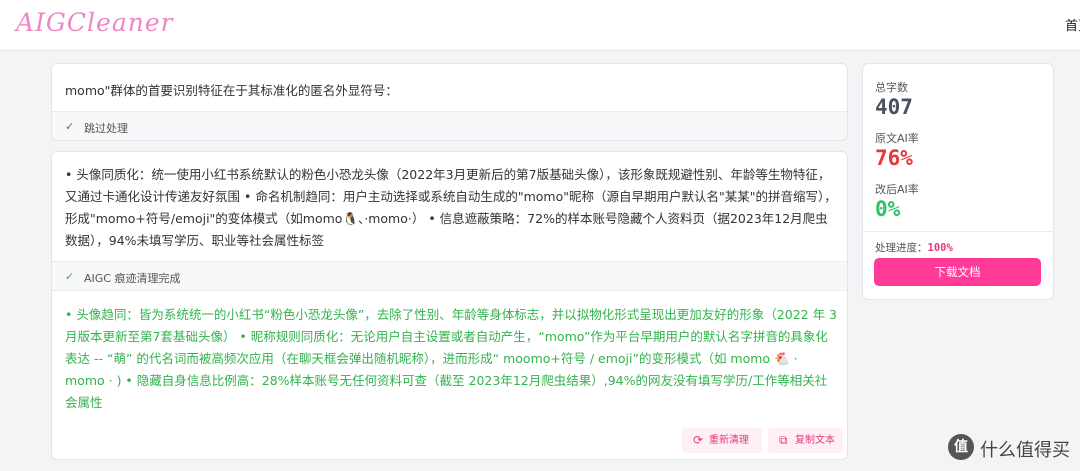 The image size is (1080, 471). What do you see at coordinates (783, 440) in the screenshot?
I see `copy-icon: ⧉` at bounding box center [783, 440].